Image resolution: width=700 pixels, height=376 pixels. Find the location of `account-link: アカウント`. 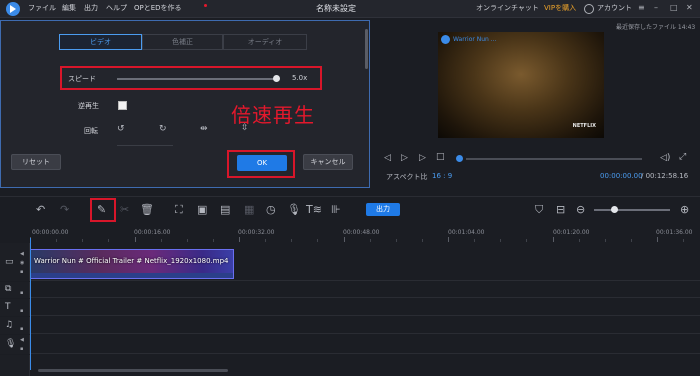

account-link: アカウント is located at coordinates (614, 8).